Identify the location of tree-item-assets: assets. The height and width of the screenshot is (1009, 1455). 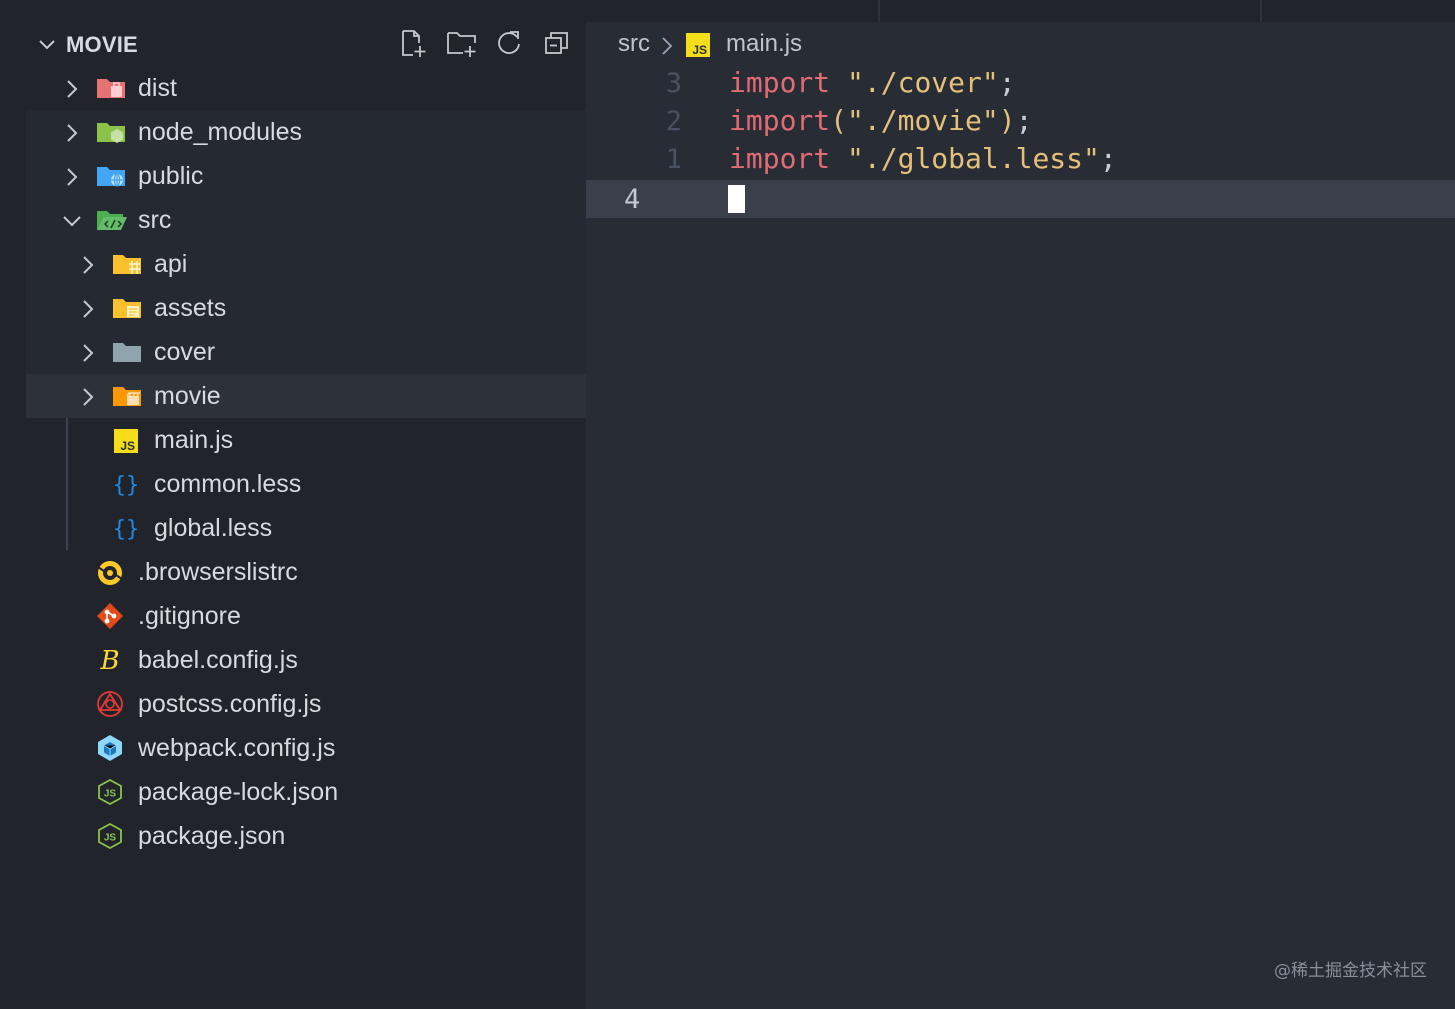
(306, 308).